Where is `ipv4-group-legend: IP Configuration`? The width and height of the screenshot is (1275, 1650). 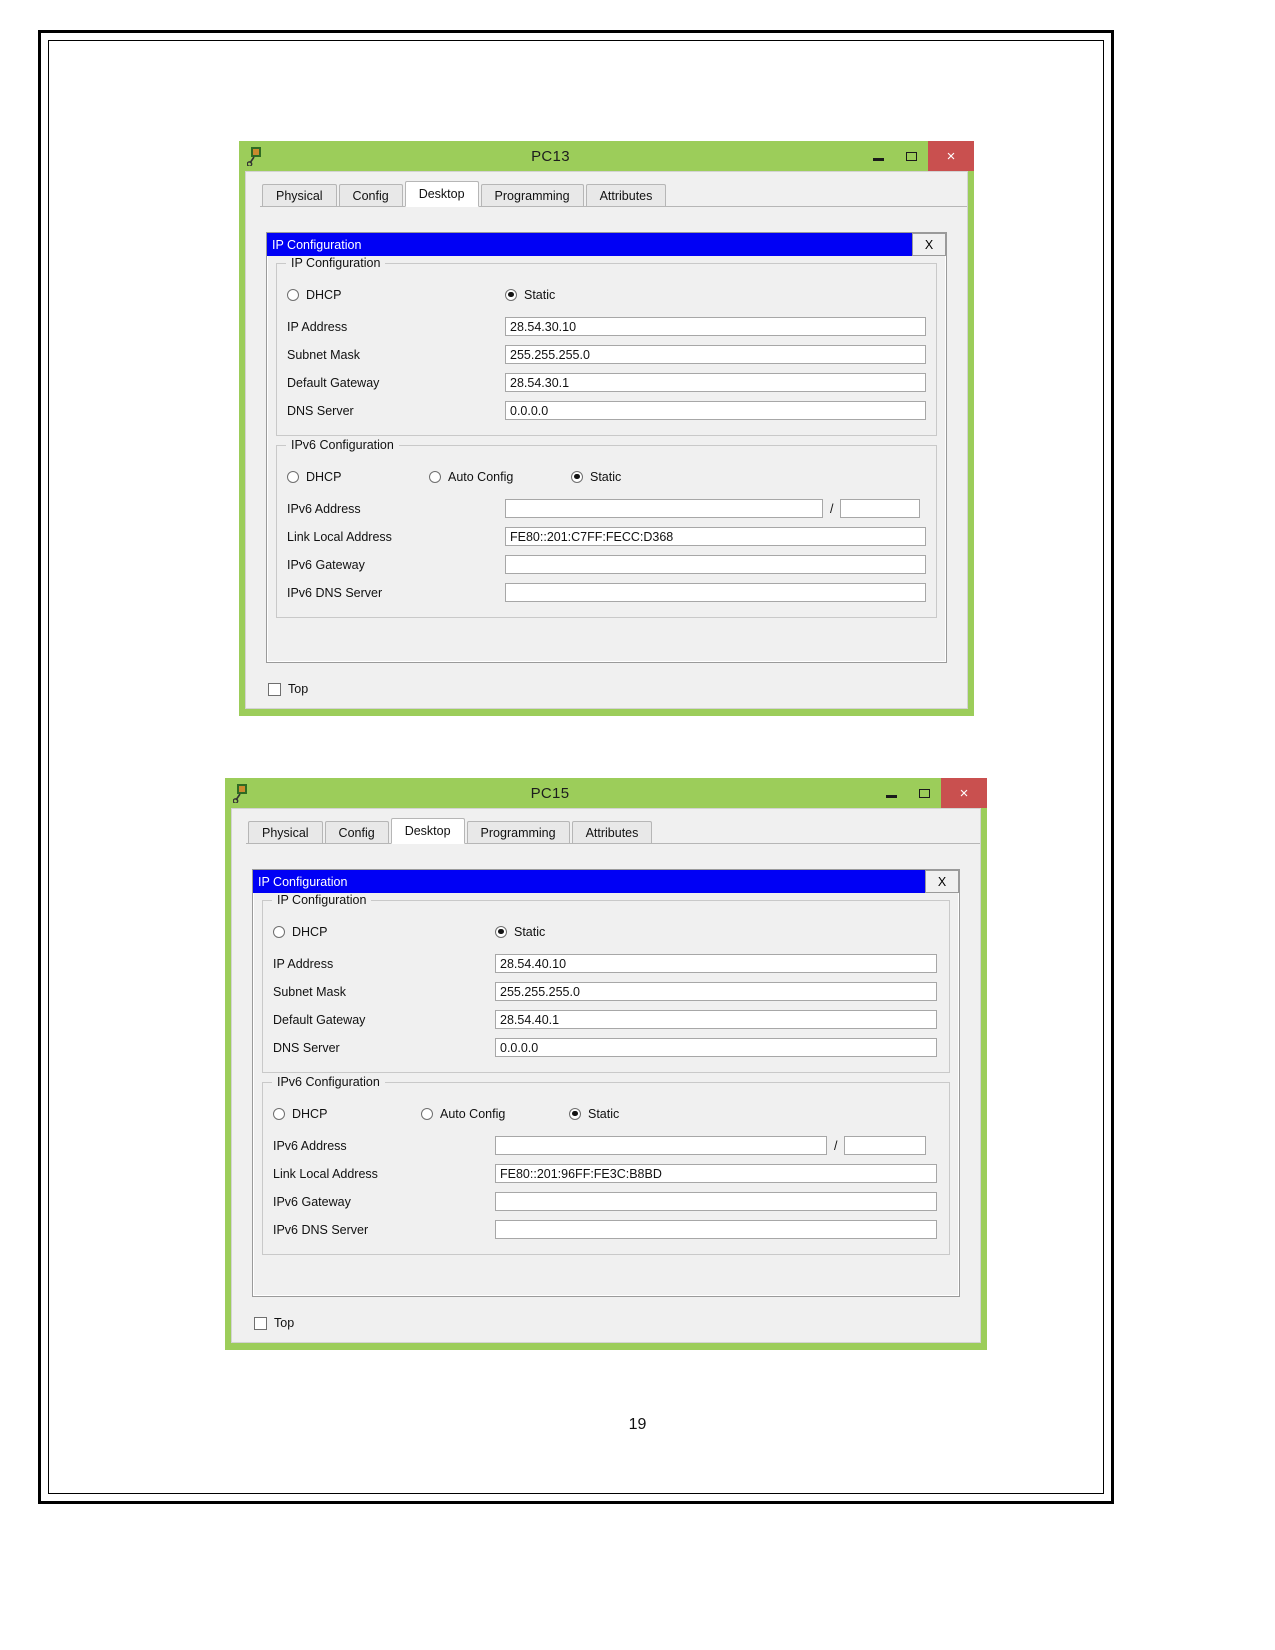 ipv4-group-legend: IP Configuration is located at coordinates (322, 900).